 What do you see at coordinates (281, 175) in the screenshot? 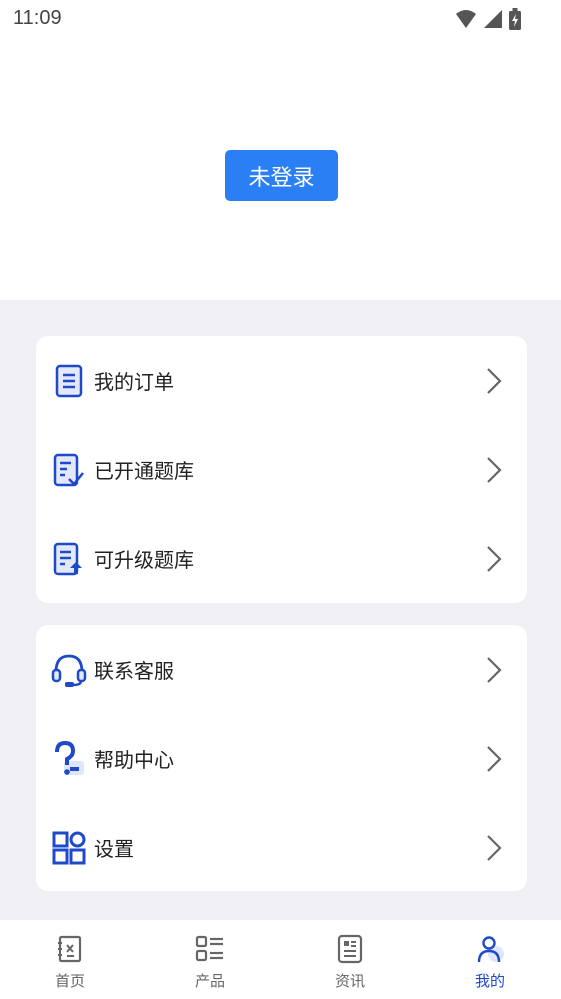
I see `login-button: 未登录` at bounding box center [281, 175].